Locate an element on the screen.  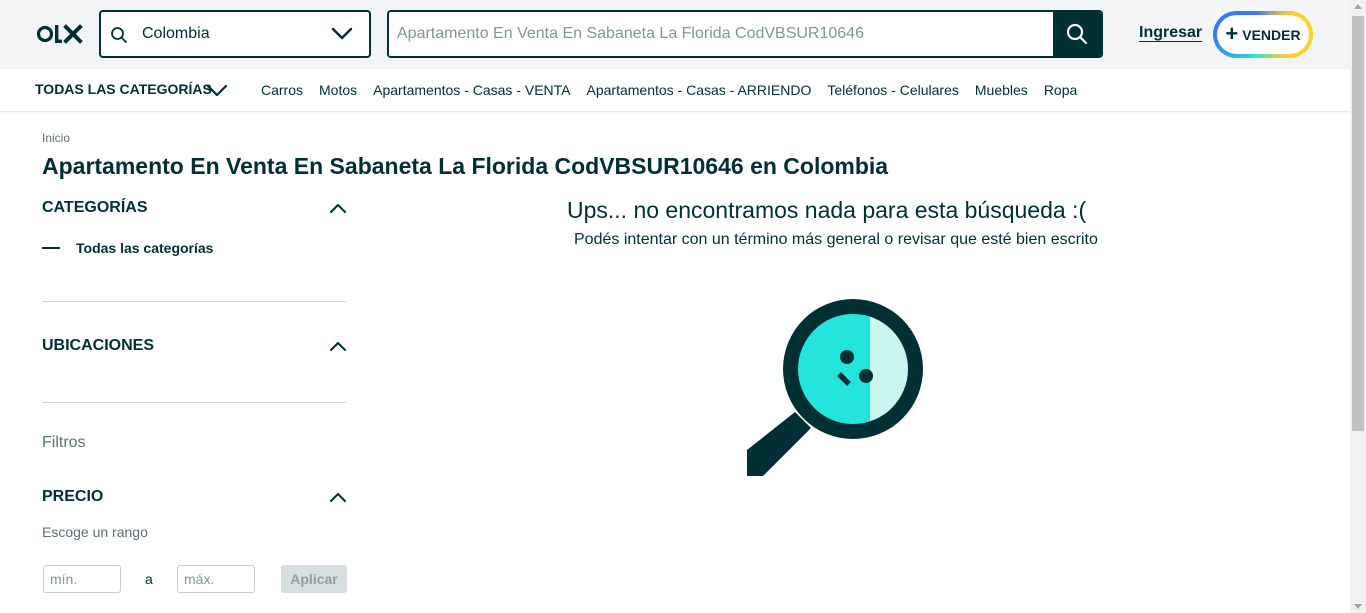
locations-title: UBICACIONES is located at coordinates (98, 345).